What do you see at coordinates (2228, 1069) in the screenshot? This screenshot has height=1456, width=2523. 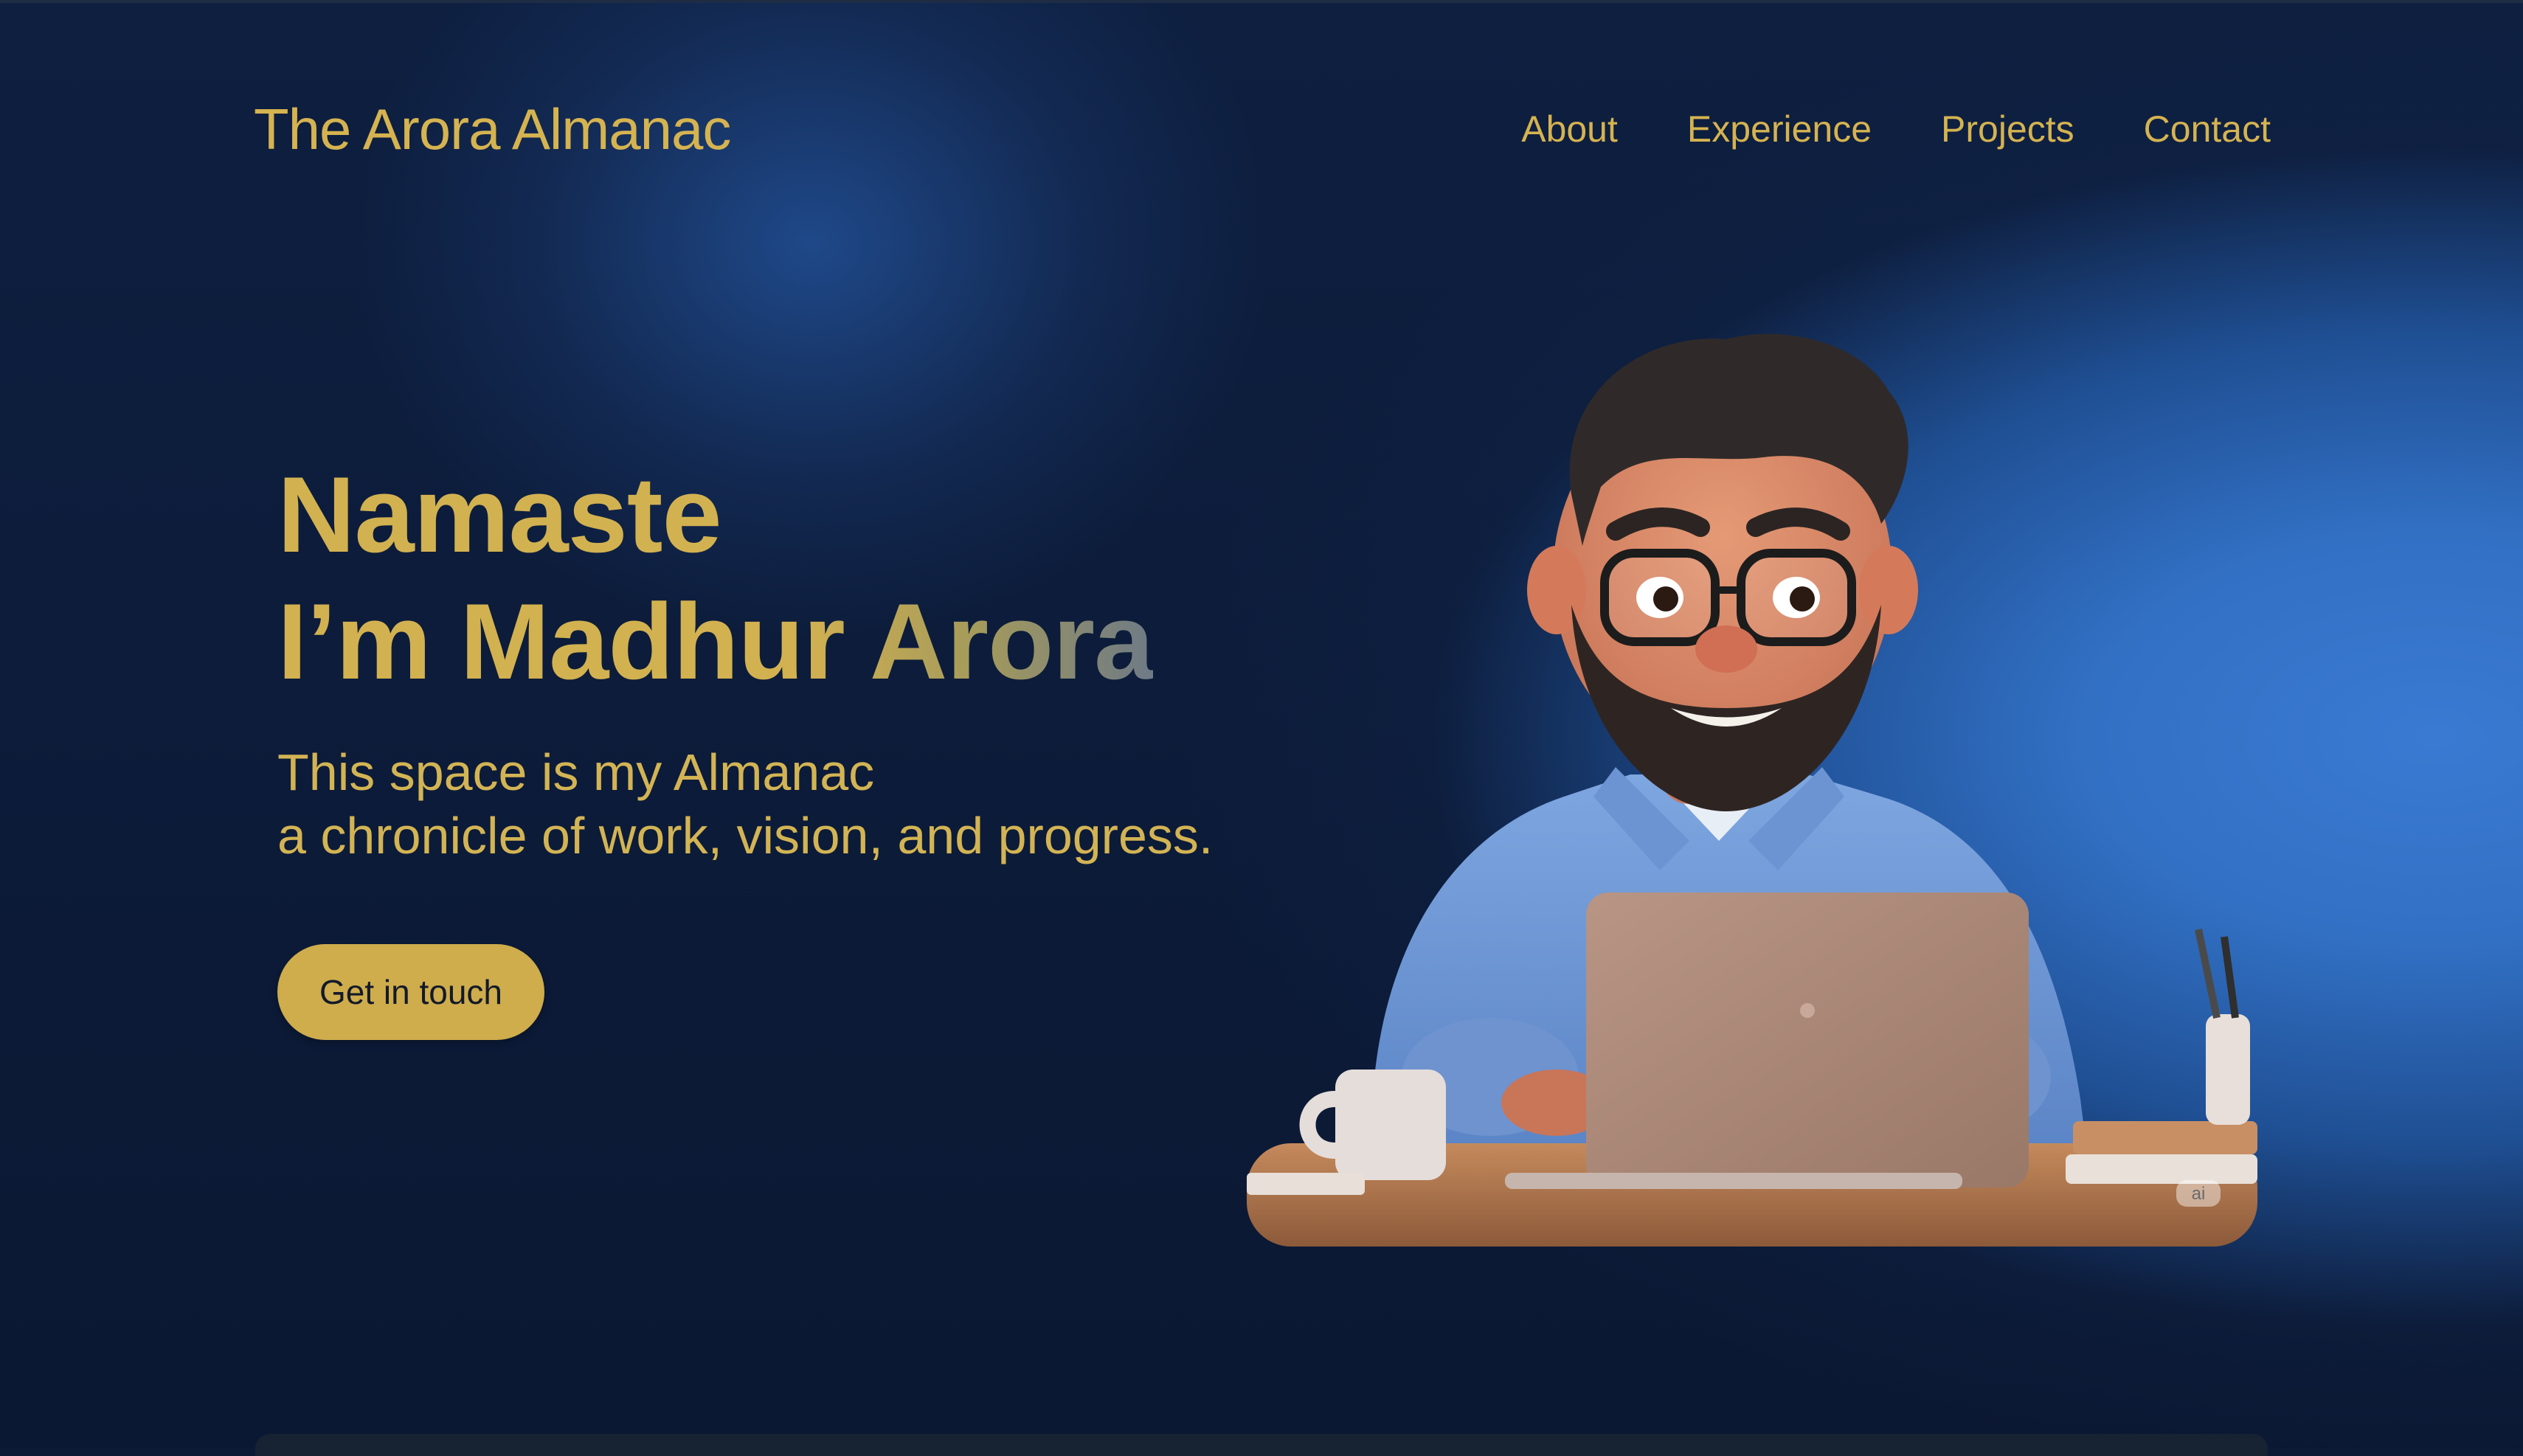 I see `pen-holder` at bounding box center [2228, 1069].